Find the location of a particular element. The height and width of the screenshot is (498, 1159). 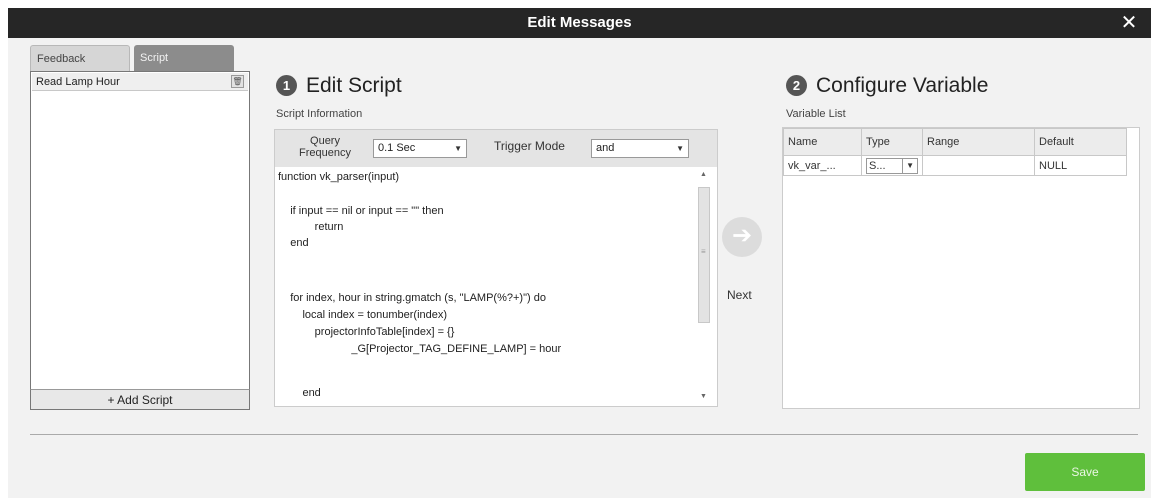

tab-feedback: Feedback is located at coordinates (80, 58).